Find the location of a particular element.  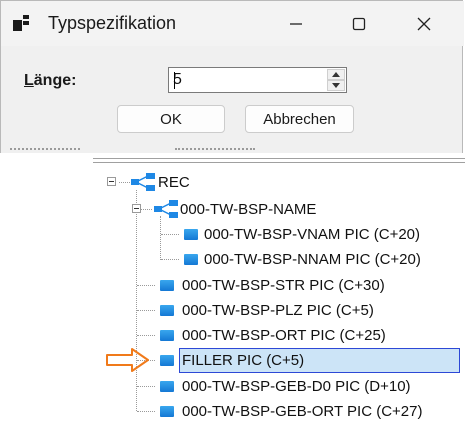

tree-node-field: 000-TW-BSP-NNAM PIC (C+20) is located at coordinates (312, 259).